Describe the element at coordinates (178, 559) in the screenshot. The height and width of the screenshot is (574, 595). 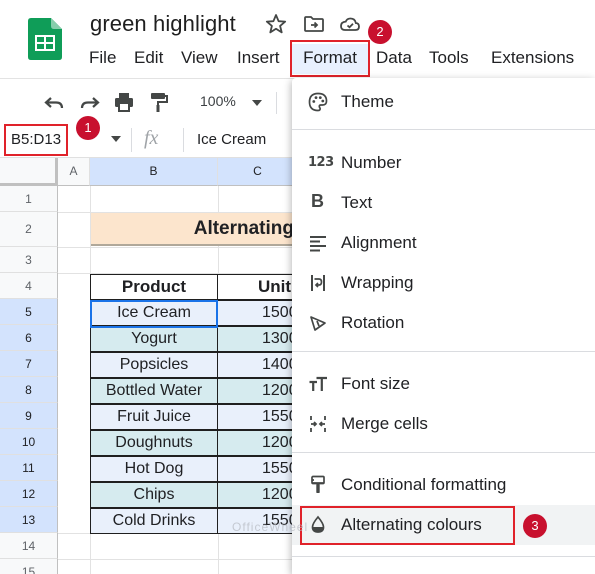
I see `gridline` at that location.